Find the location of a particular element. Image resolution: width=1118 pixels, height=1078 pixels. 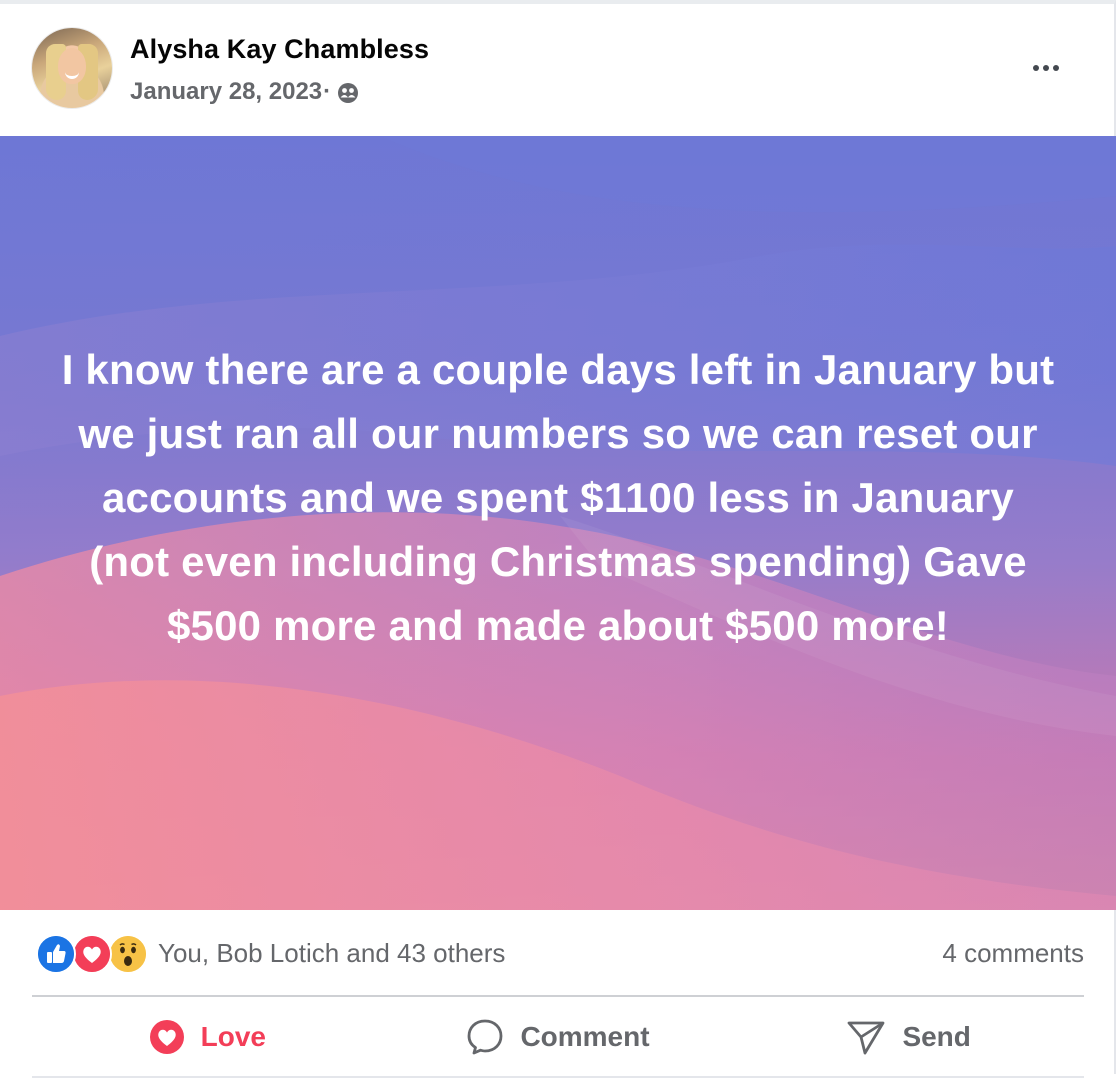

comment-button: Comment is located at coordinates (558, 1037).